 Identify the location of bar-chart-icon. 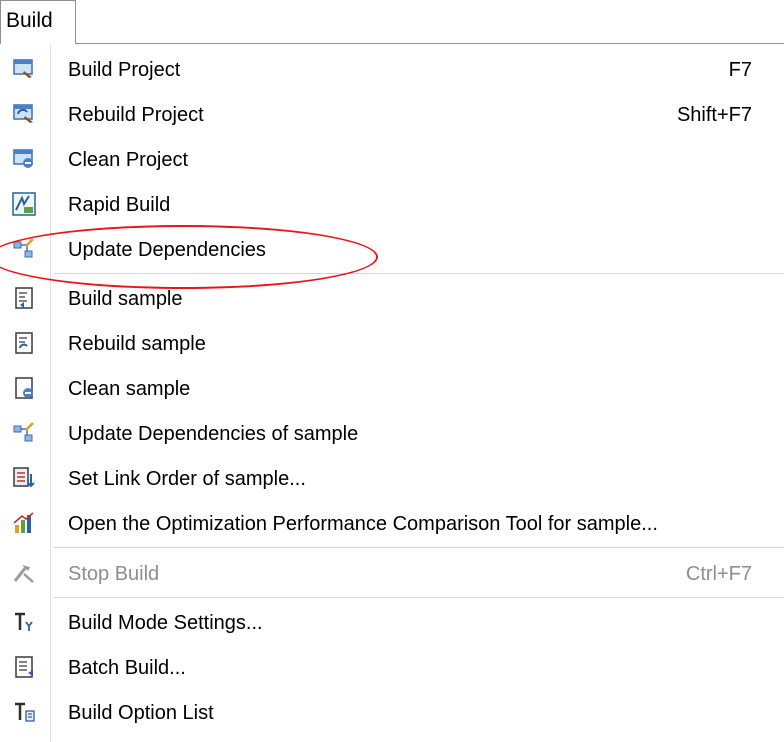
(23, 522).